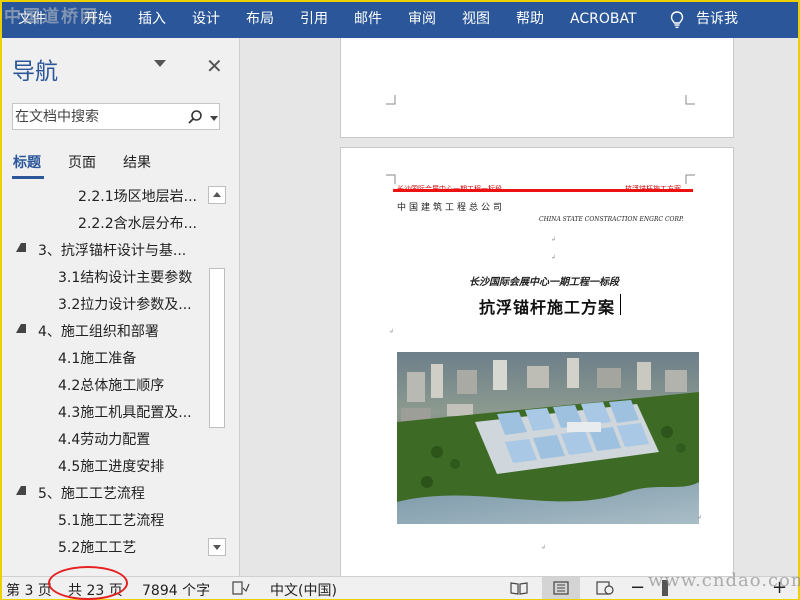 Image resolution: width=800 pixels, height=600 pixels. What do you see at coordinates (603, 20) in the screenshot?
I see `tab-acrobat: ACROBAT` at bounding box center [603, 20].